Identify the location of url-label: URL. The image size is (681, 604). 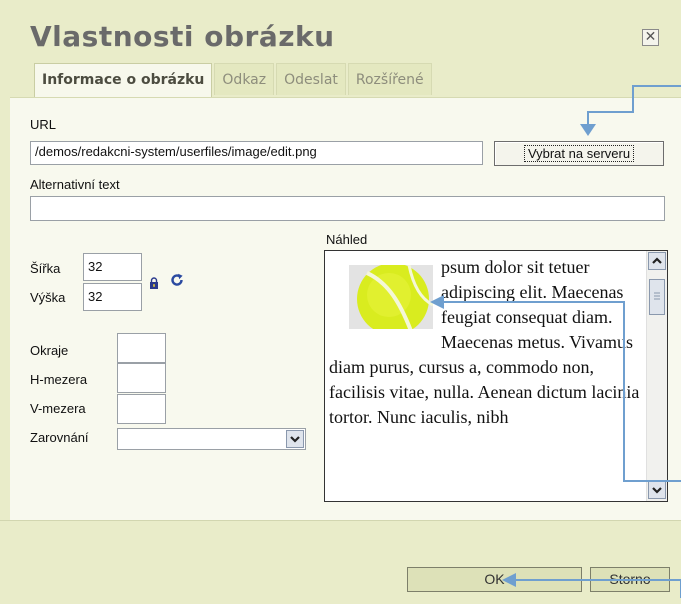
(43, 124).